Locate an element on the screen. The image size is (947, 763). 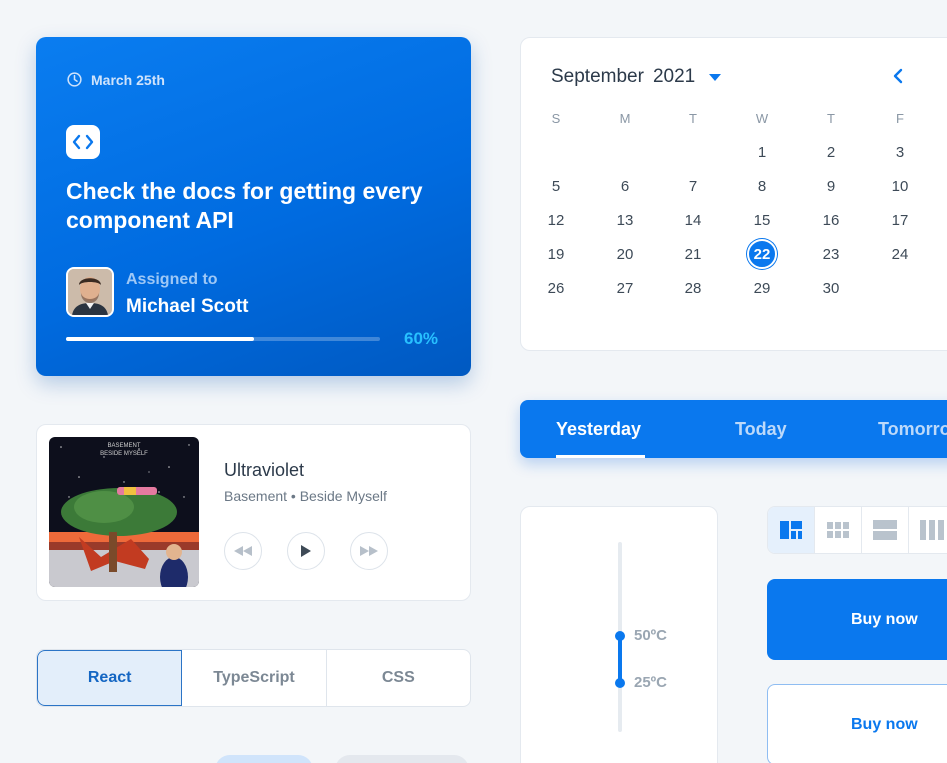
calendar-day: 29 is located at coordinates (762, 288).